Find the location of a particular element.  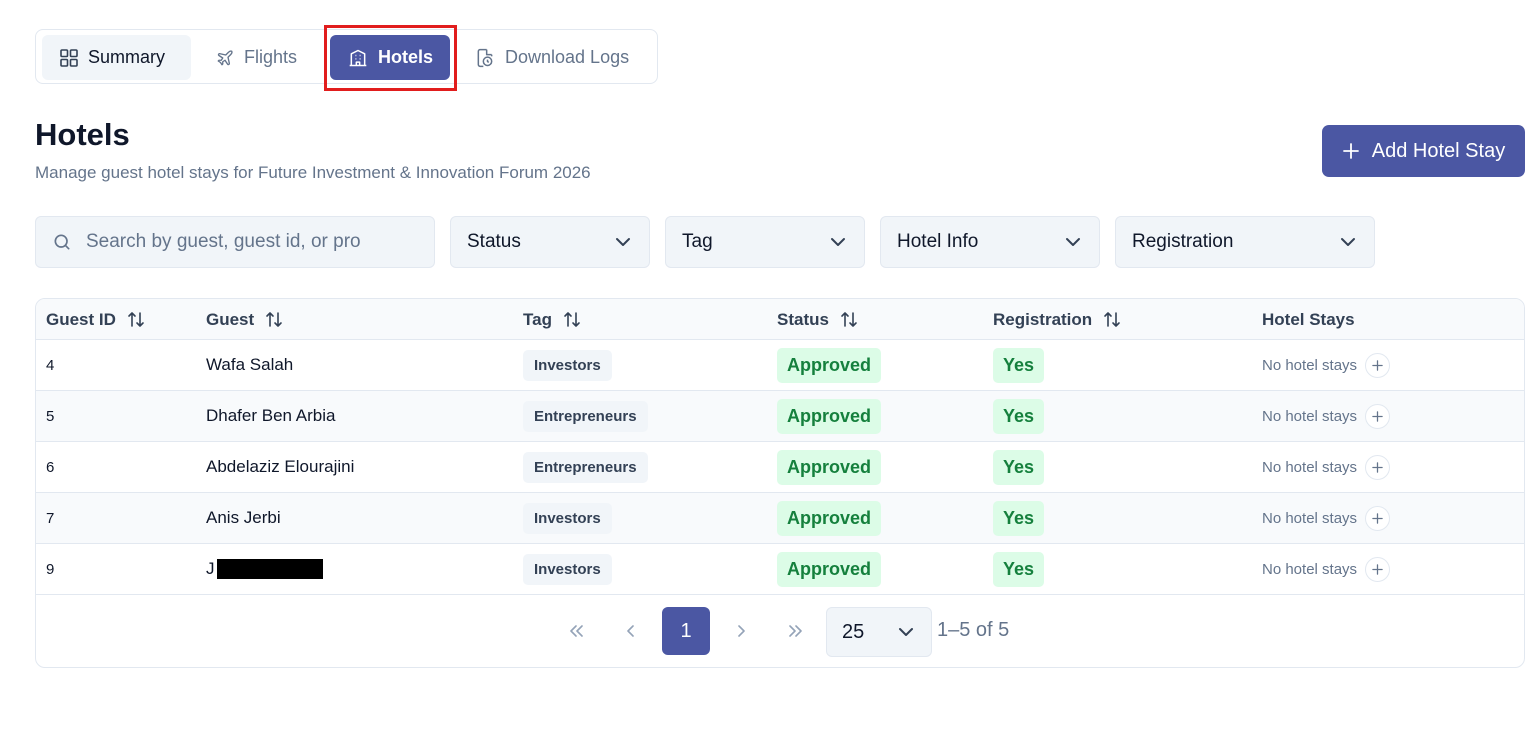

column-registration: Registration is located at coordinates (1057, 319).